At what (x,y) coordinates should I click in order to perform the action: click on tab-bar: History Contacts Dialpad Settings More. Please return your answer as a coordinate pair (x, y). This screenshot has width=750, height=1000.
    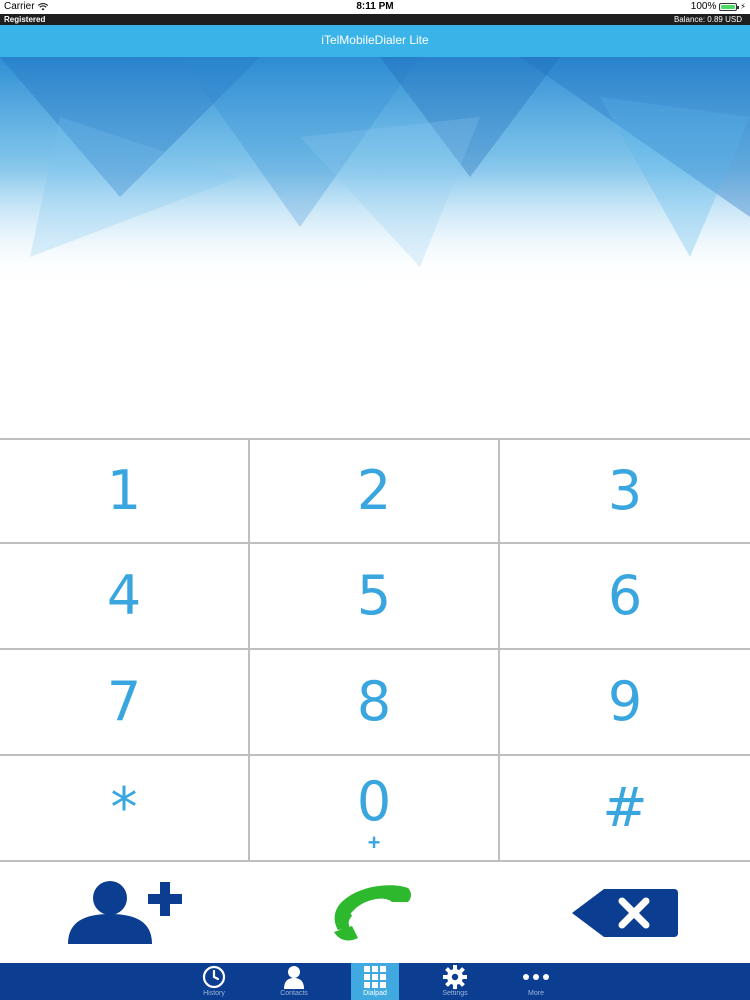
    Looking at the image, I should click on (375, 981).